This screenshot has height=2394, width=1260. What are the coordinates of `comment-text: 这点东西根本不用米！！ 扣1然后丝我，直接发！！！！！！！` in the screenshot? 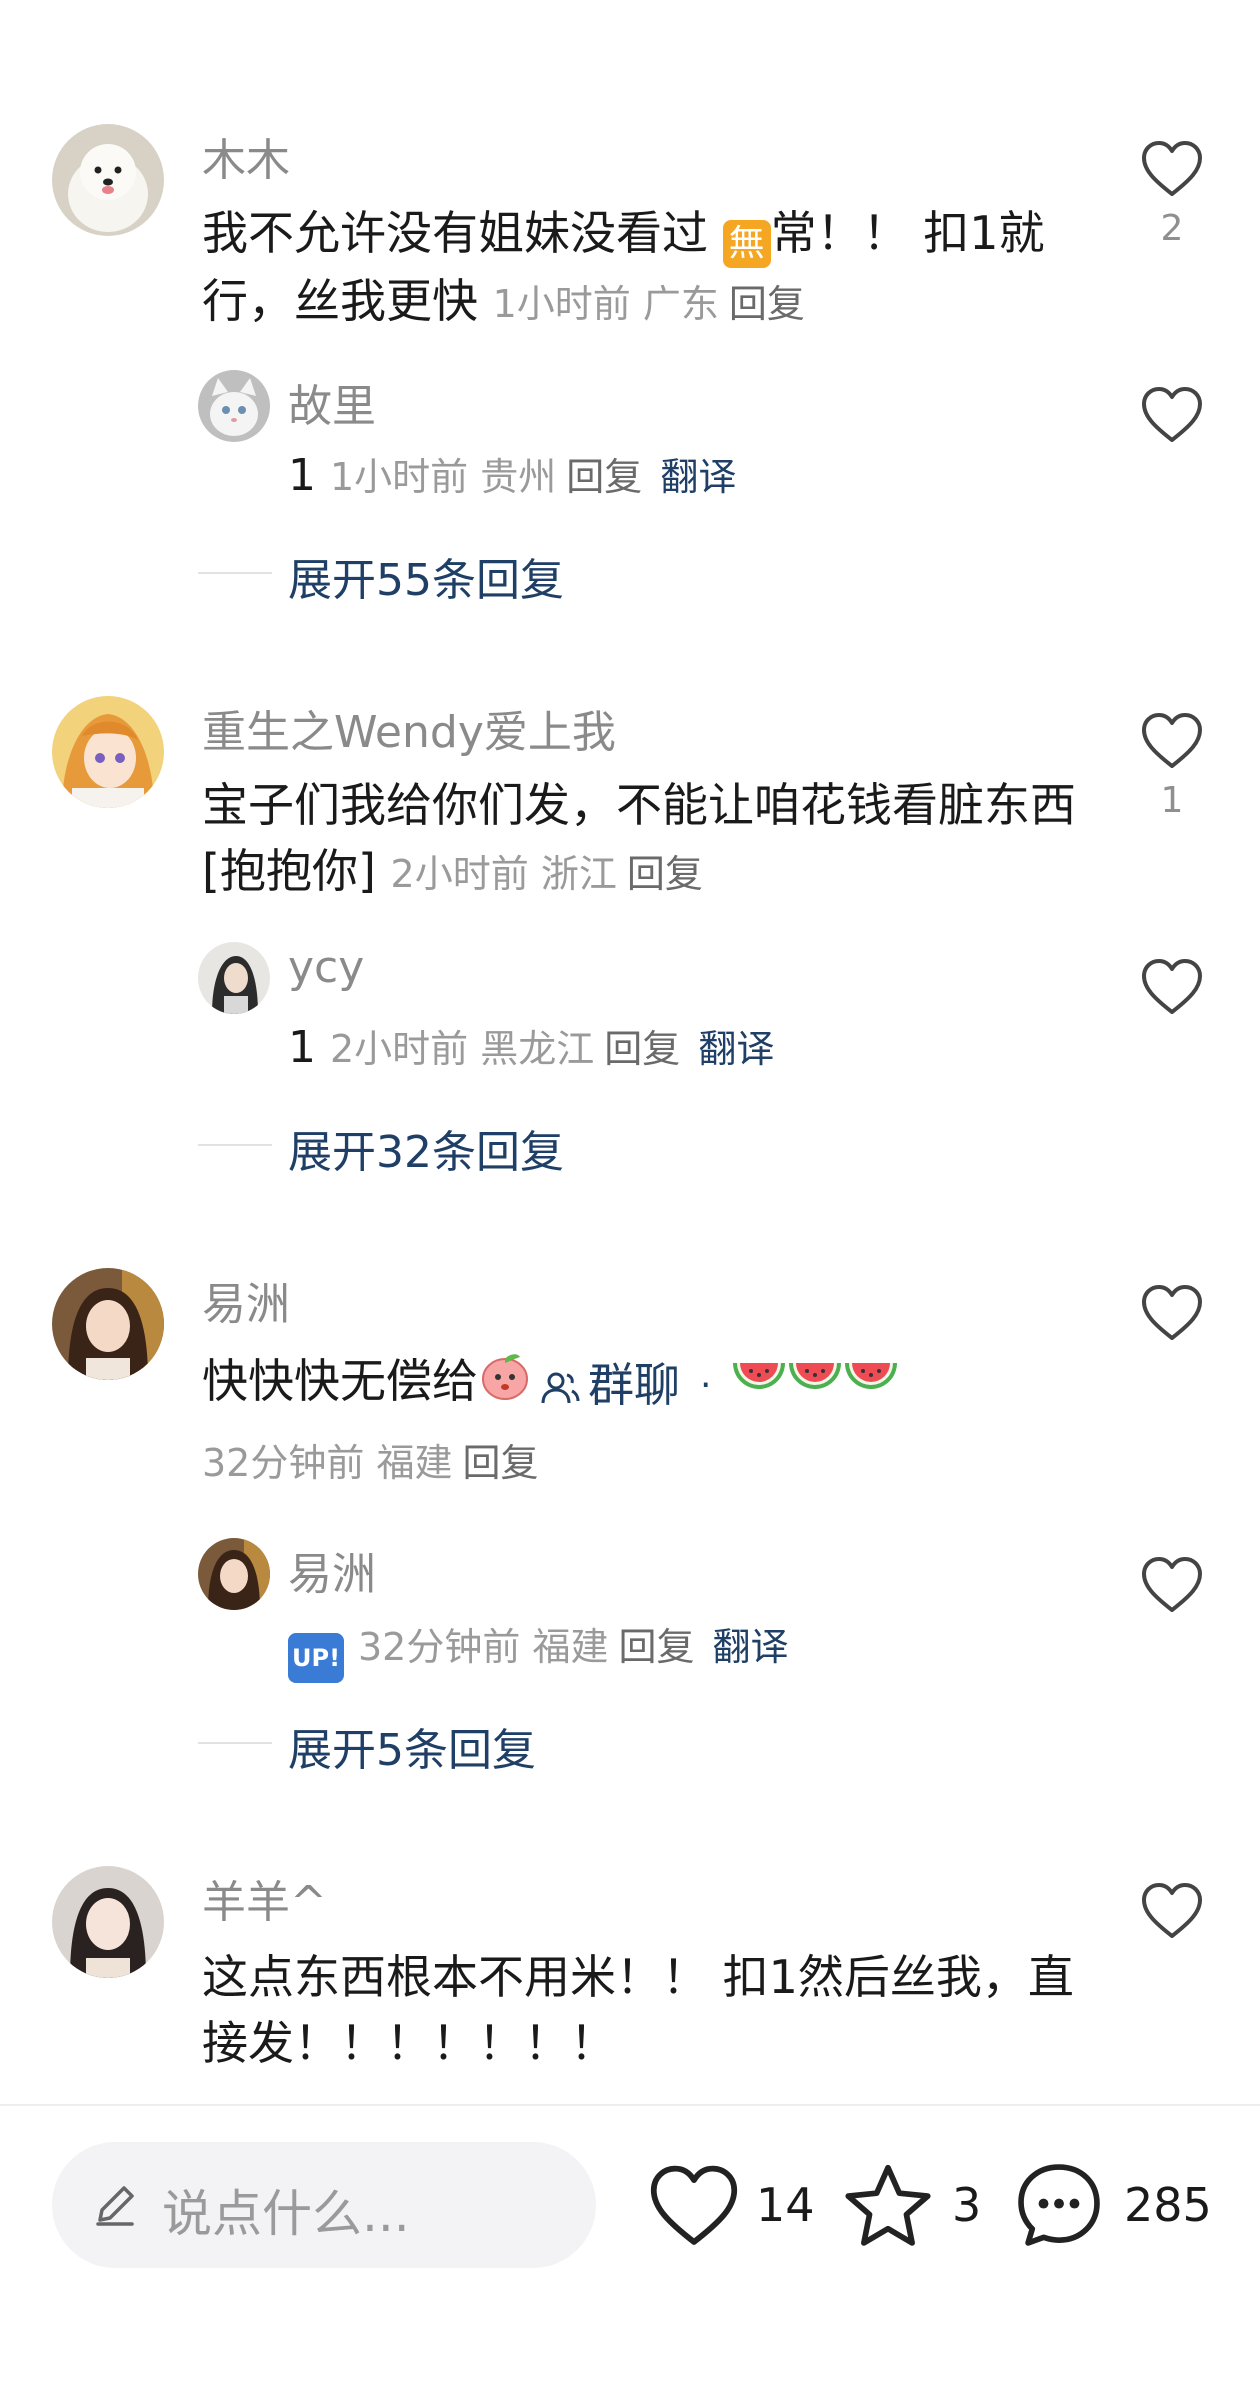 It's located at (638, 2010).